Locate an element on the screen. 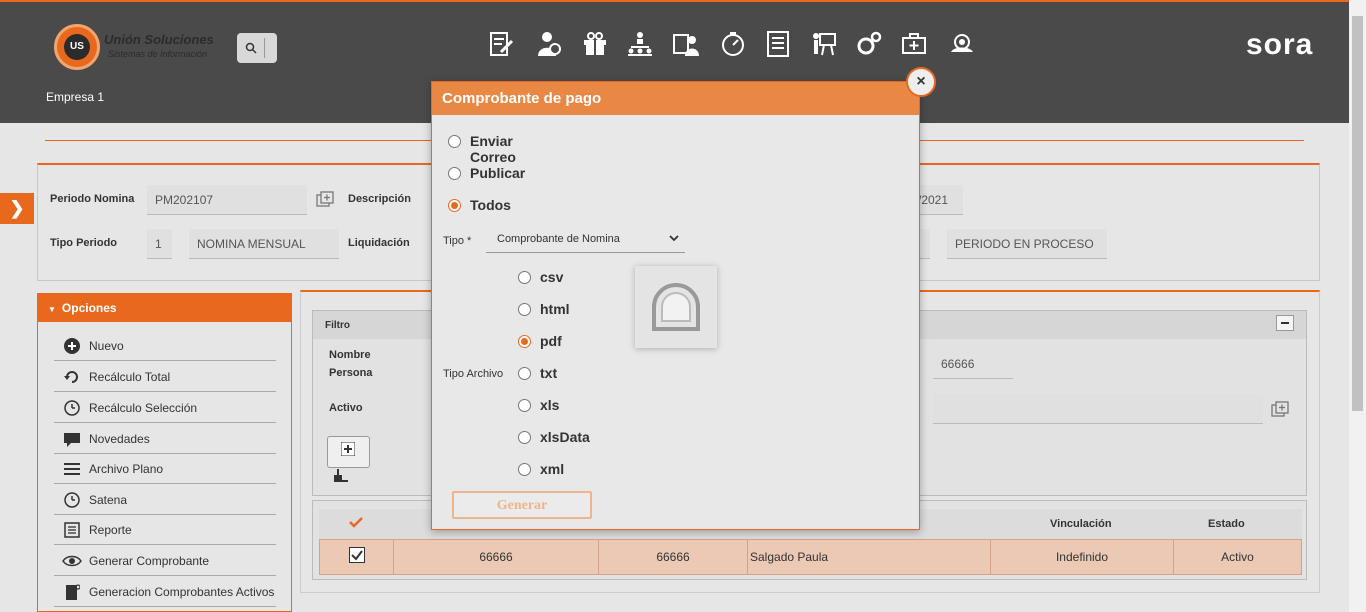 The width and height of the screenshot is (1366, 612). report-icon is located at coordinates (72, 530).